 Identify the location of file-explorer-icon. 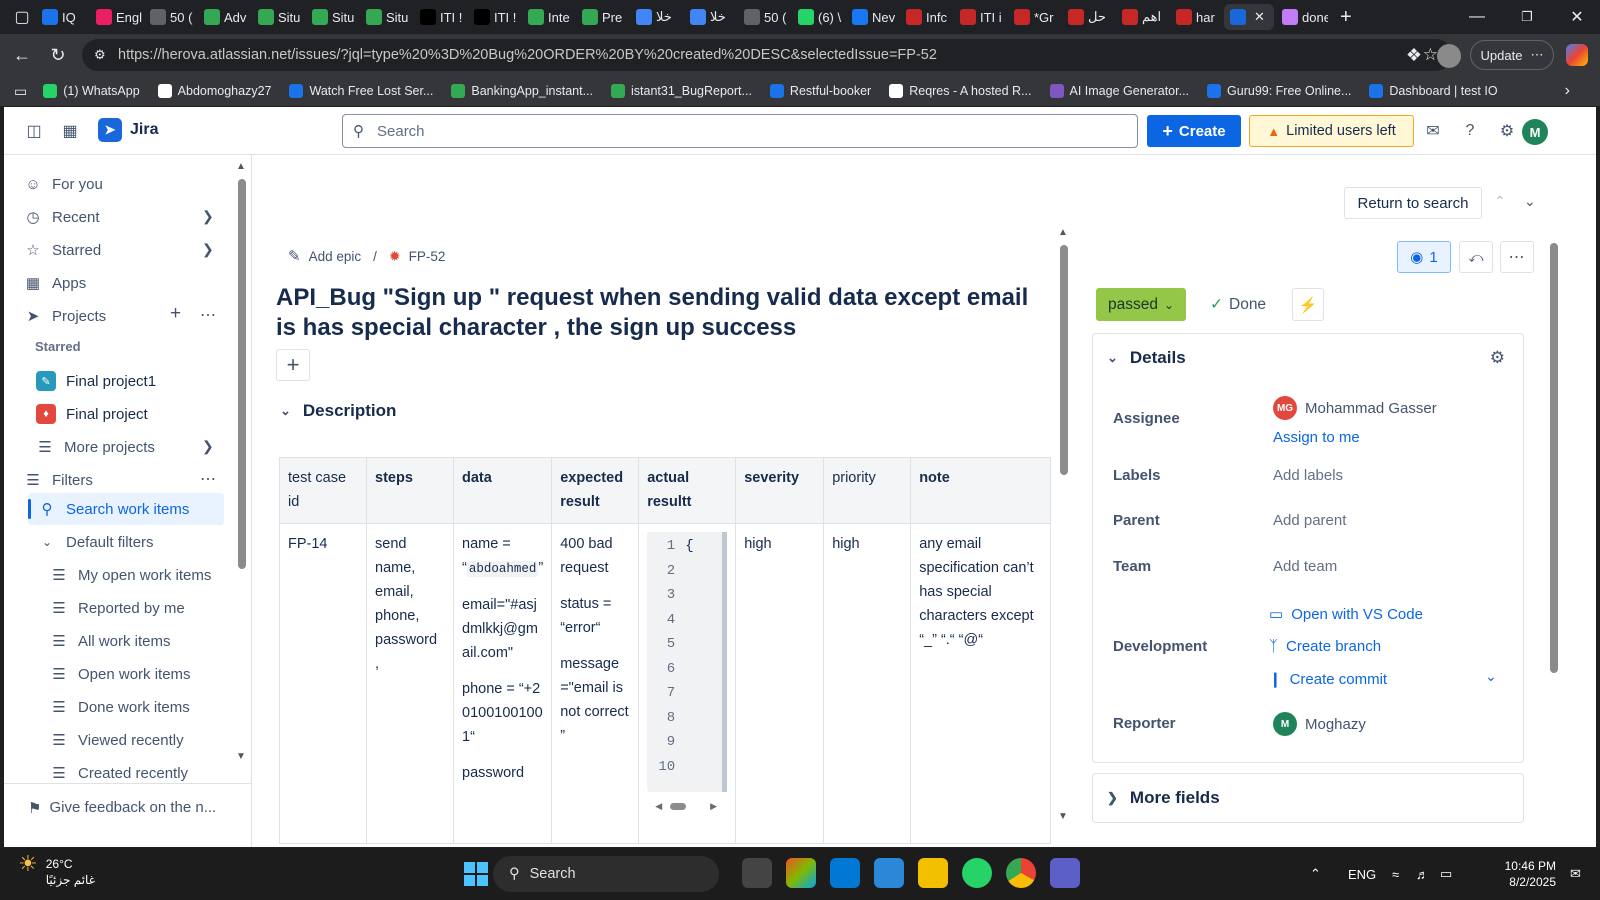
(933, 873).